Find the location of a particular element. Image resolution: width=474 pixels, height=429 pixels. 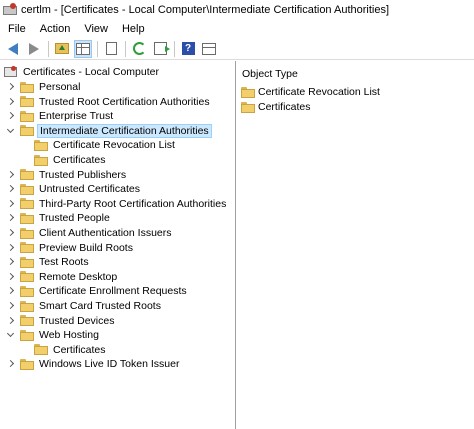

forward-button is located at coordinates (34, 49).